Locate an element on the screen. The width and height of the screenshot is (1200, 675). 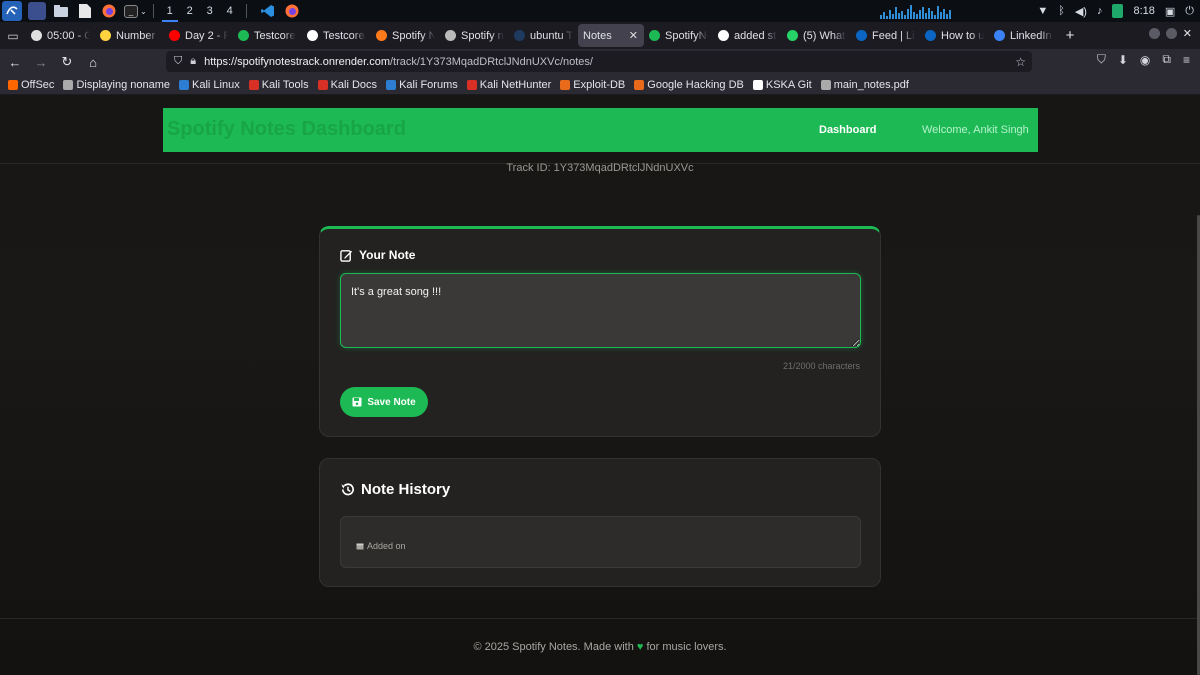
reload-icon: ↻ is located at coordinates (67, 62).